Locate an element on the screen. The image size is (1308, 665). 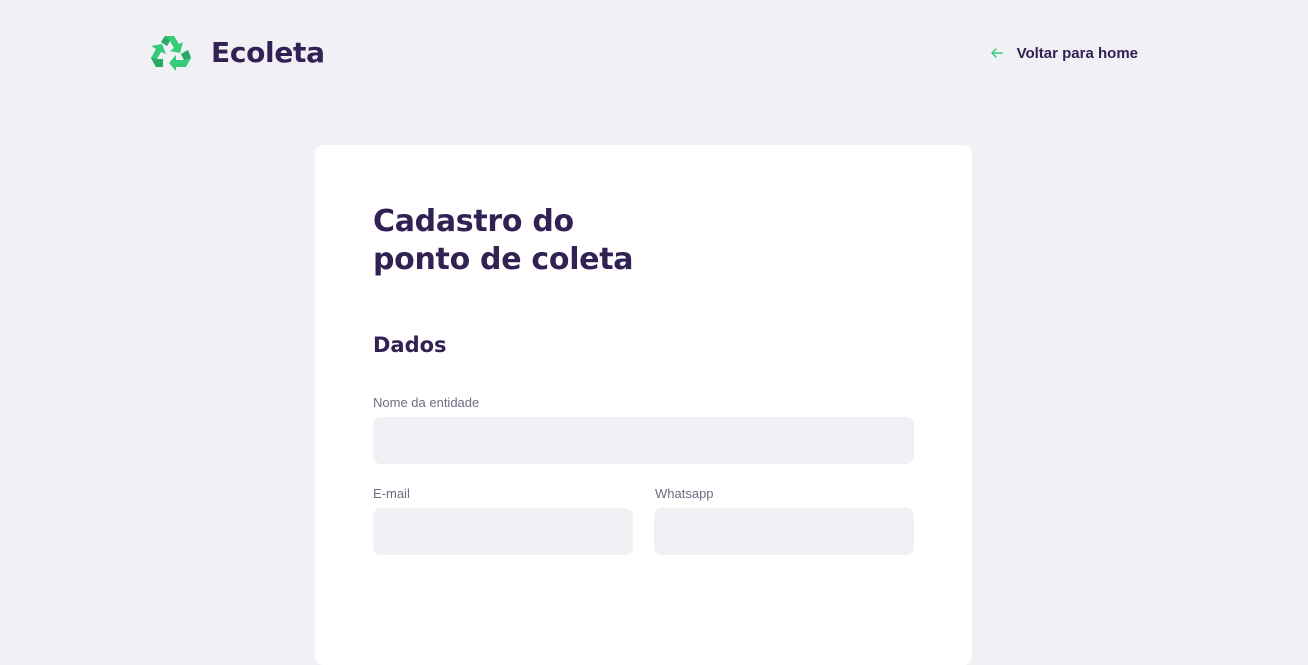
header: Ecoleta Voltar para home is located at coordinates (644, 53).